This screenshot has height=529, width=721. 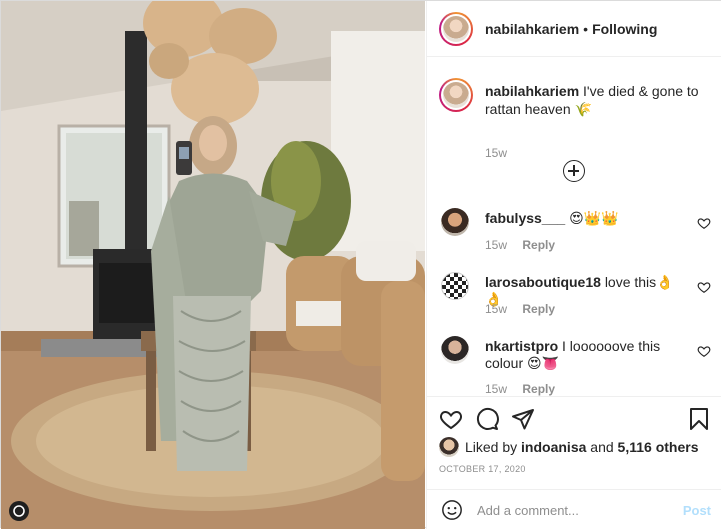 I want to click on caption-avatar, so click(x=456, y=95).